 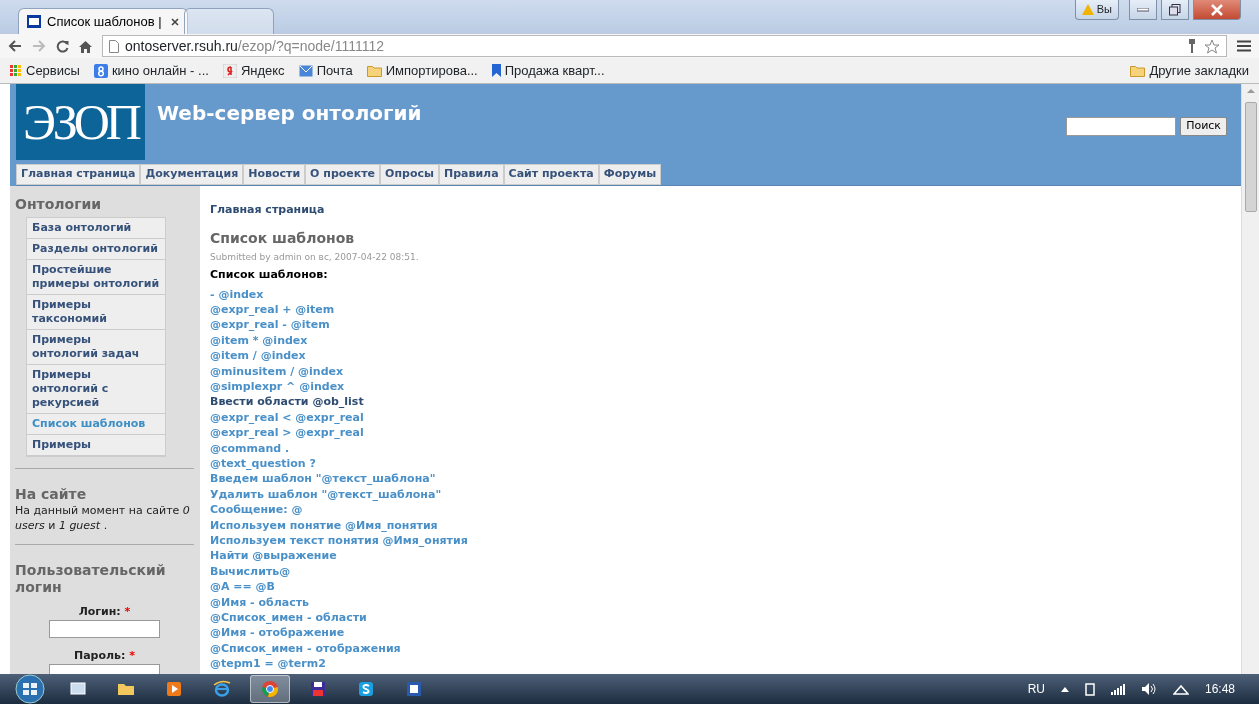 I want to click on search-engine-icon, so click(x=100, y=70).